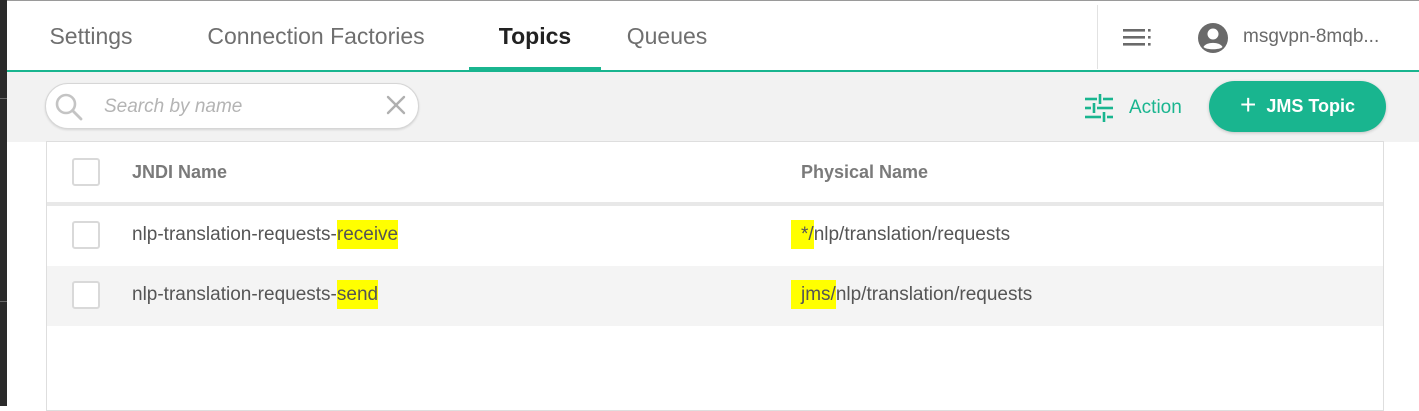 The image size is (1419, 411). Describe the element at coordinates (239, 107) in the screenshot. I see `search-input` at that location.